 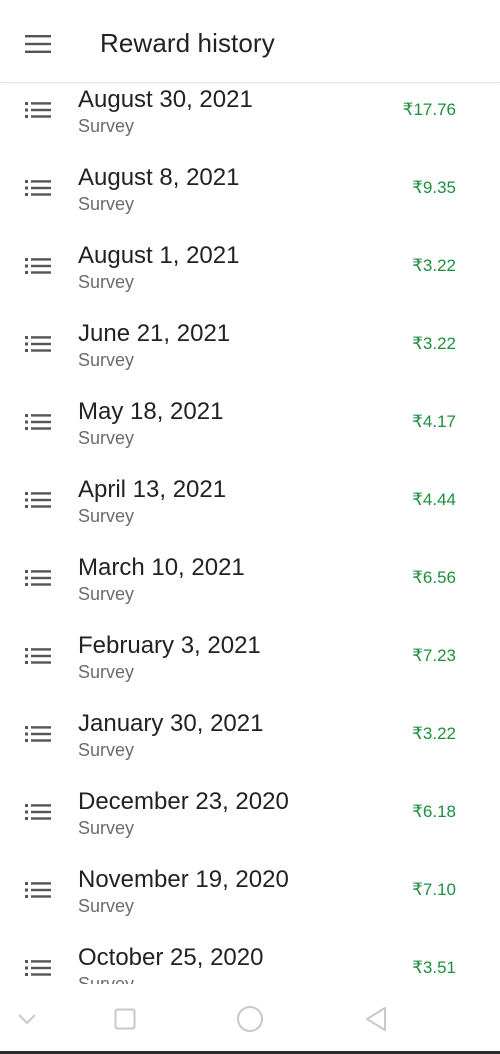 I want to click on menu-button, so click(x=38, y=44).